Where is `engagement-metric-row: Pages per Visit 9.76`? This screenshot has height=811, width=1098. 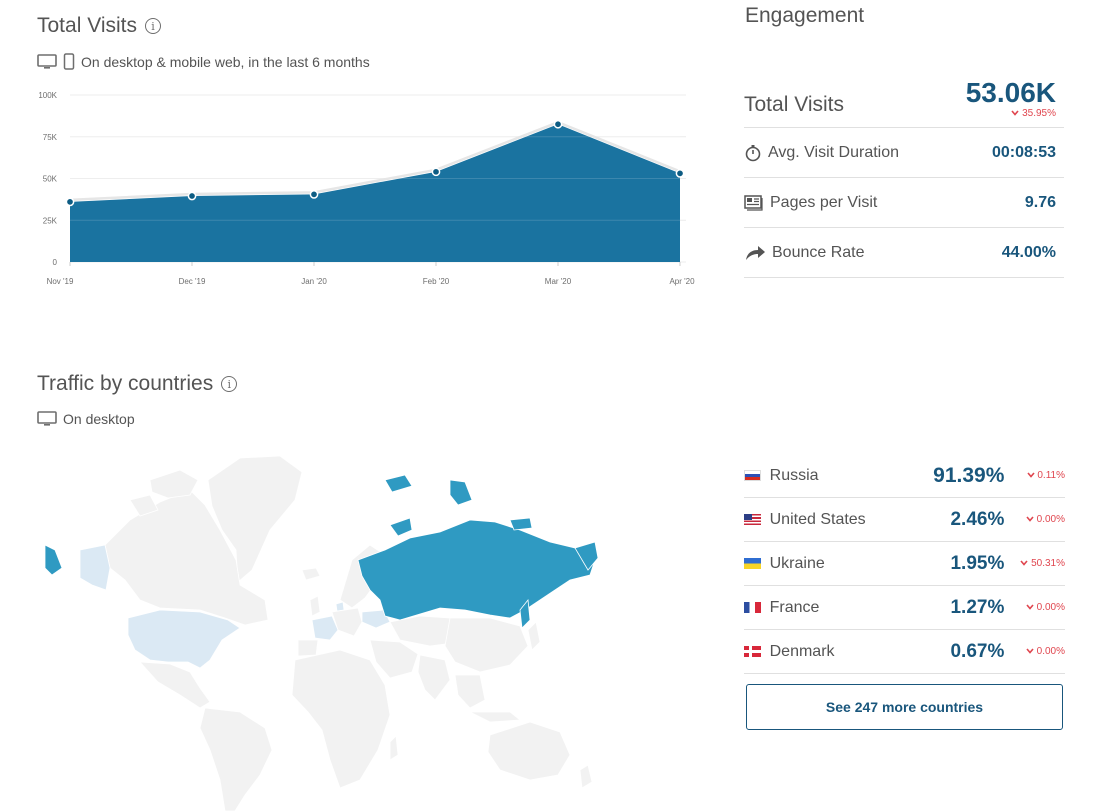
engagement-metric-row: Pages per Visit 9.76 is located at coordinates (904, 203).